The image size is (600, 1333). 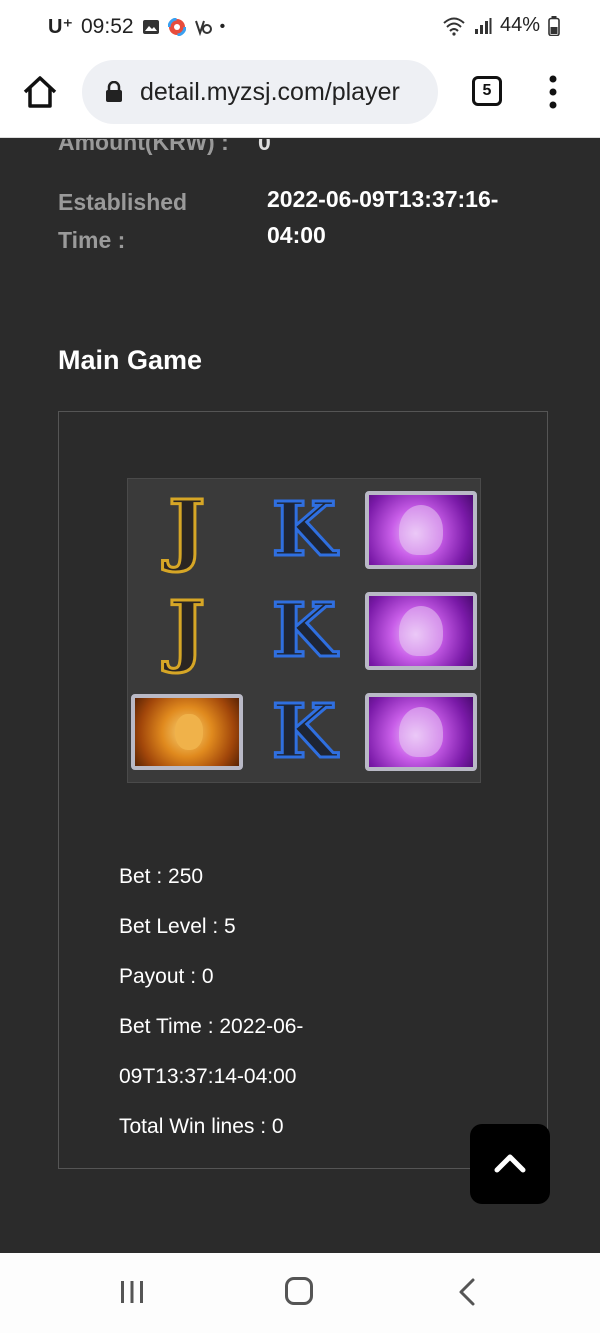 I want to click on clock: 09:52, so click(x=107, y=26).